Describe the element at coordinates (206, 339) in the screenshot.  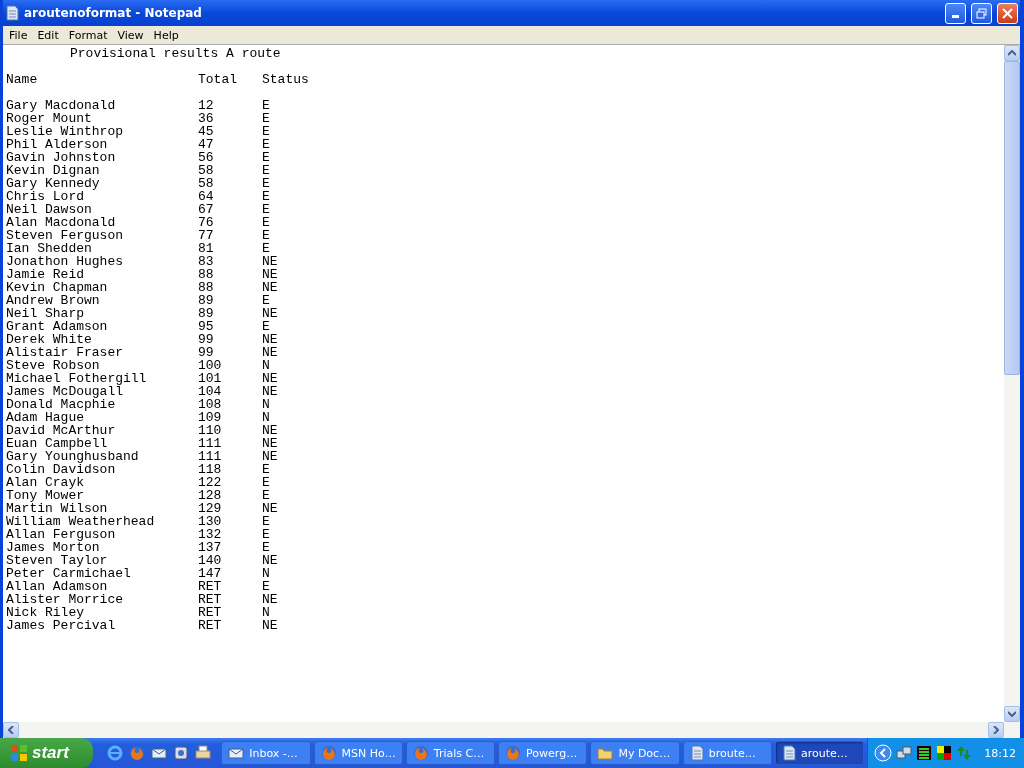
I see `total-cell: 99` at that location.